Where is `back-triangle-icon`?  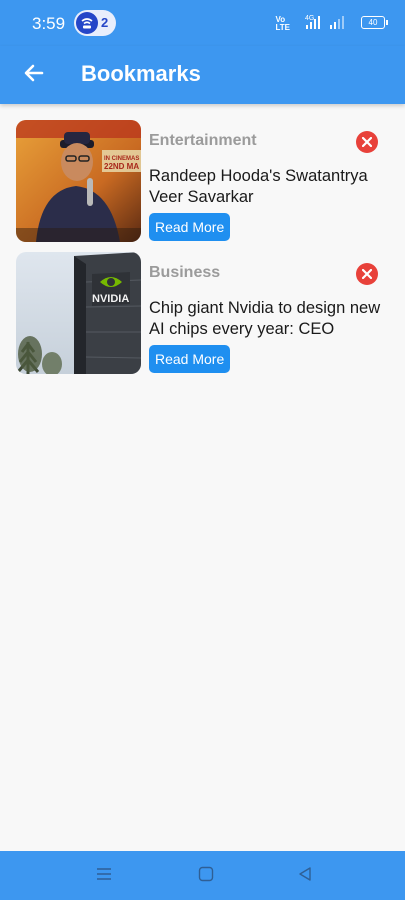
back-triangle-icon is located at coordinates (305, 874).